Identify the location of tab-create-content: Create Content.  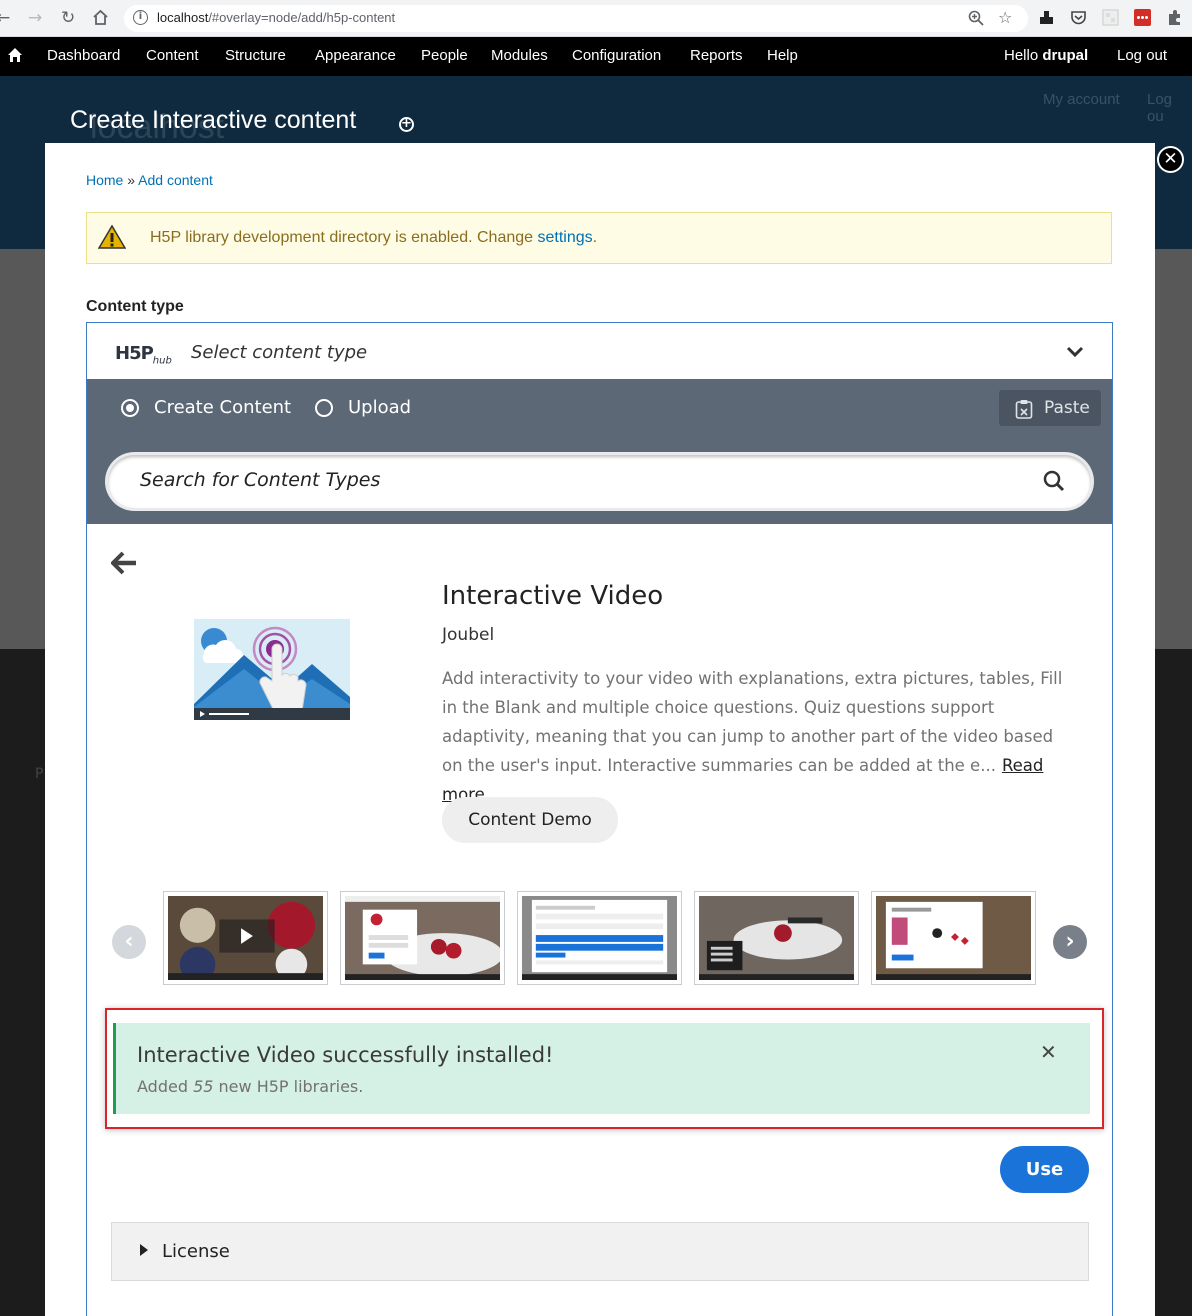
(211, 408).